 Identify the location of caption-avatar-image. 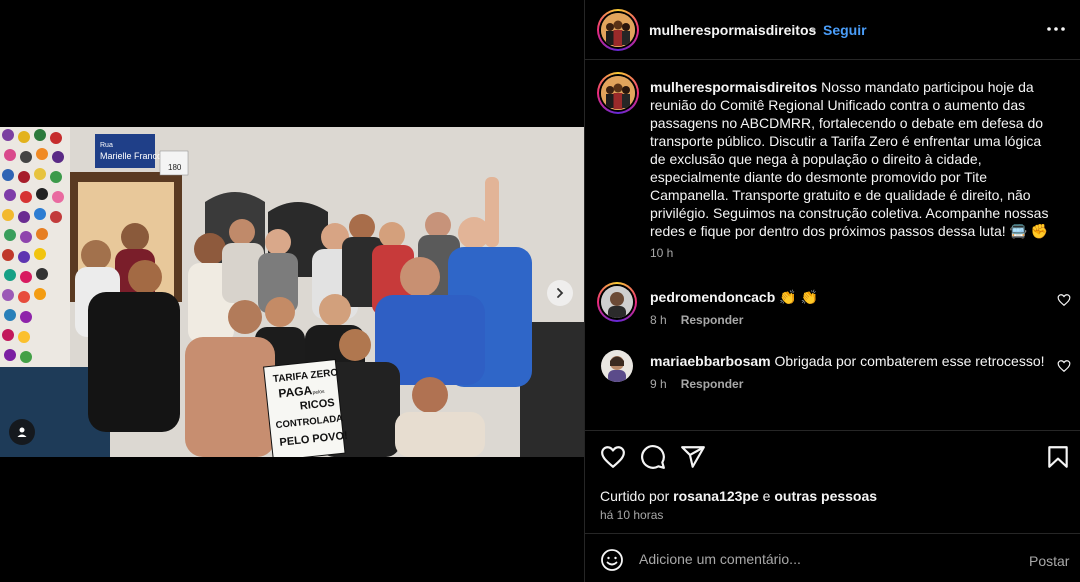
(618, 93).